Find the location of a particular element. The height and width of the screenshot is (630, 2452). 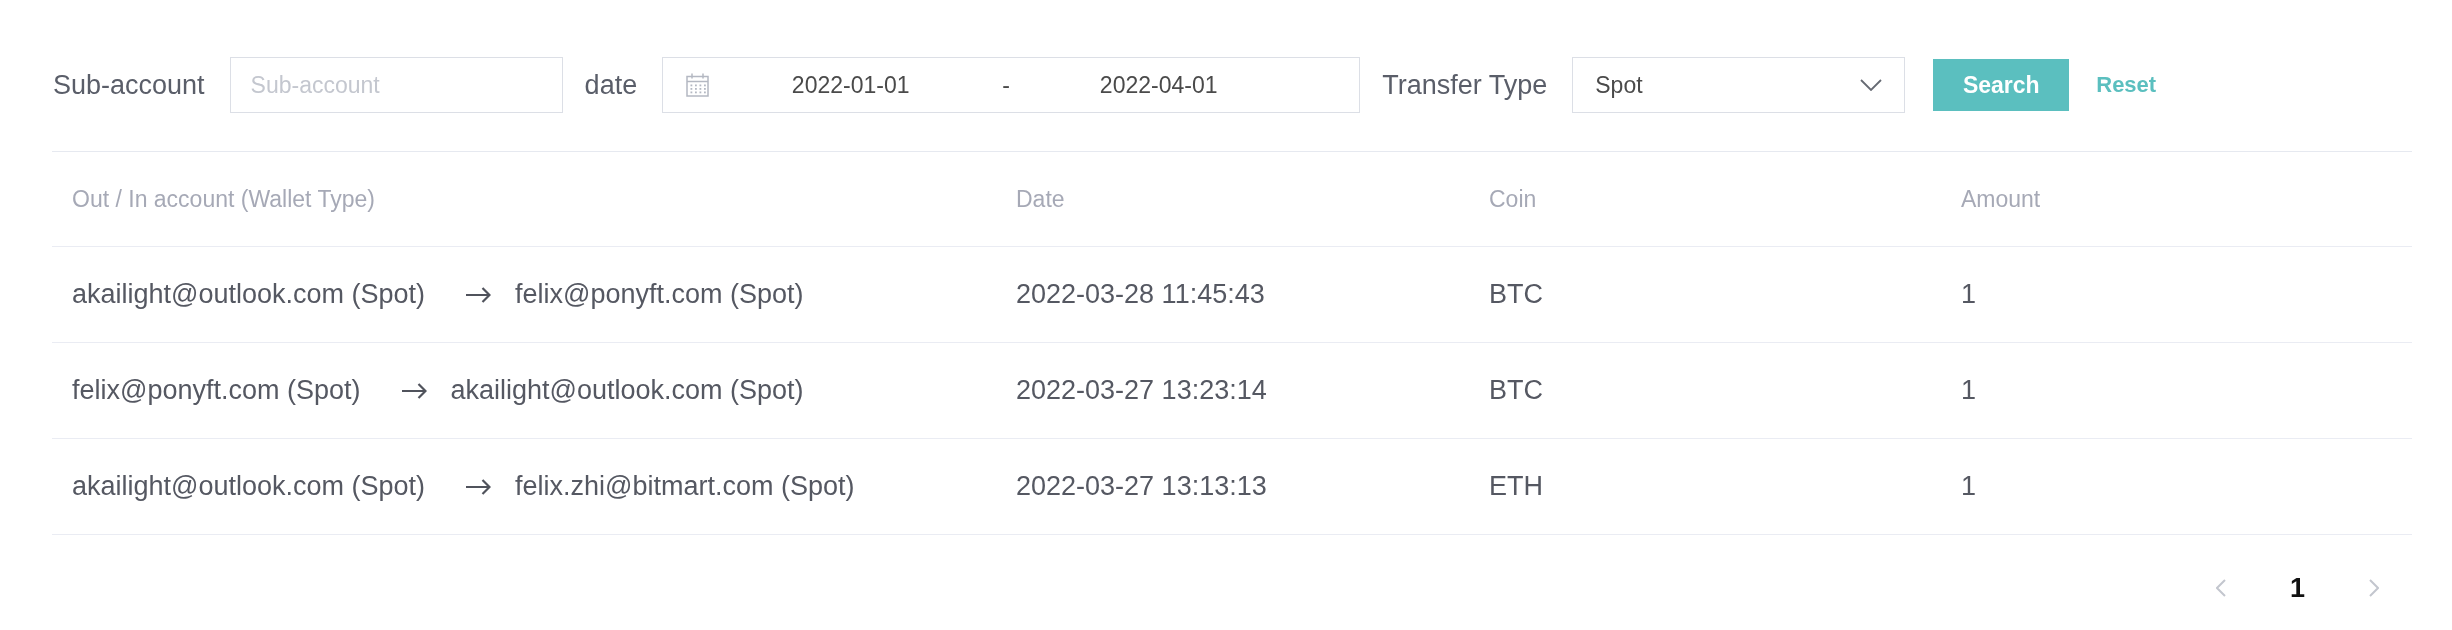

table-cell: ETH is located at coordinates (1516, 486).